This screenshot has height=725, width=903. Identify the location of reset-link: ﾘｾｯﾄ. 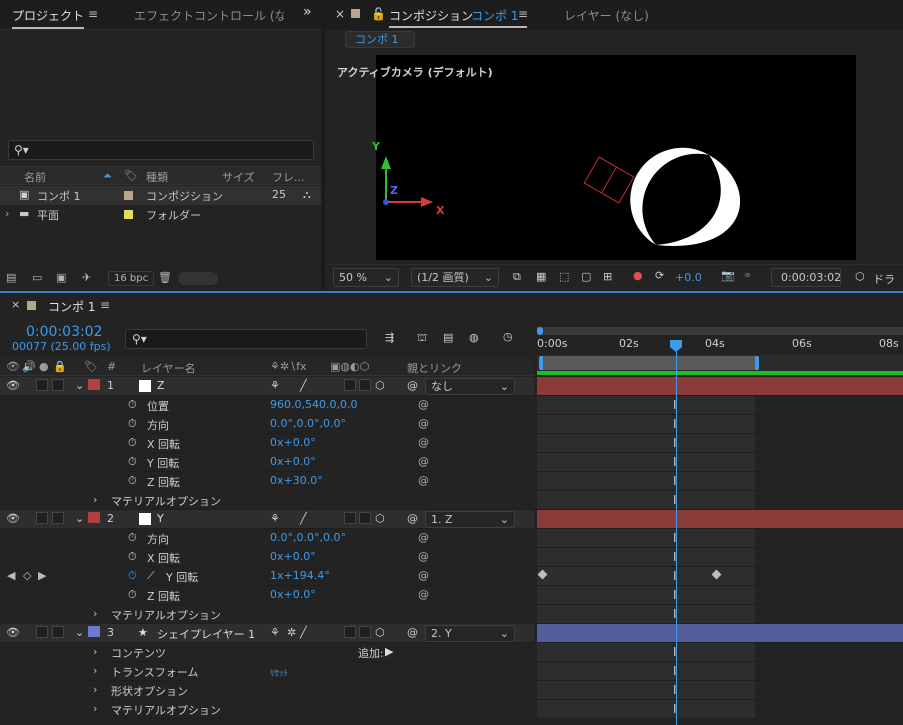
(279, 672).